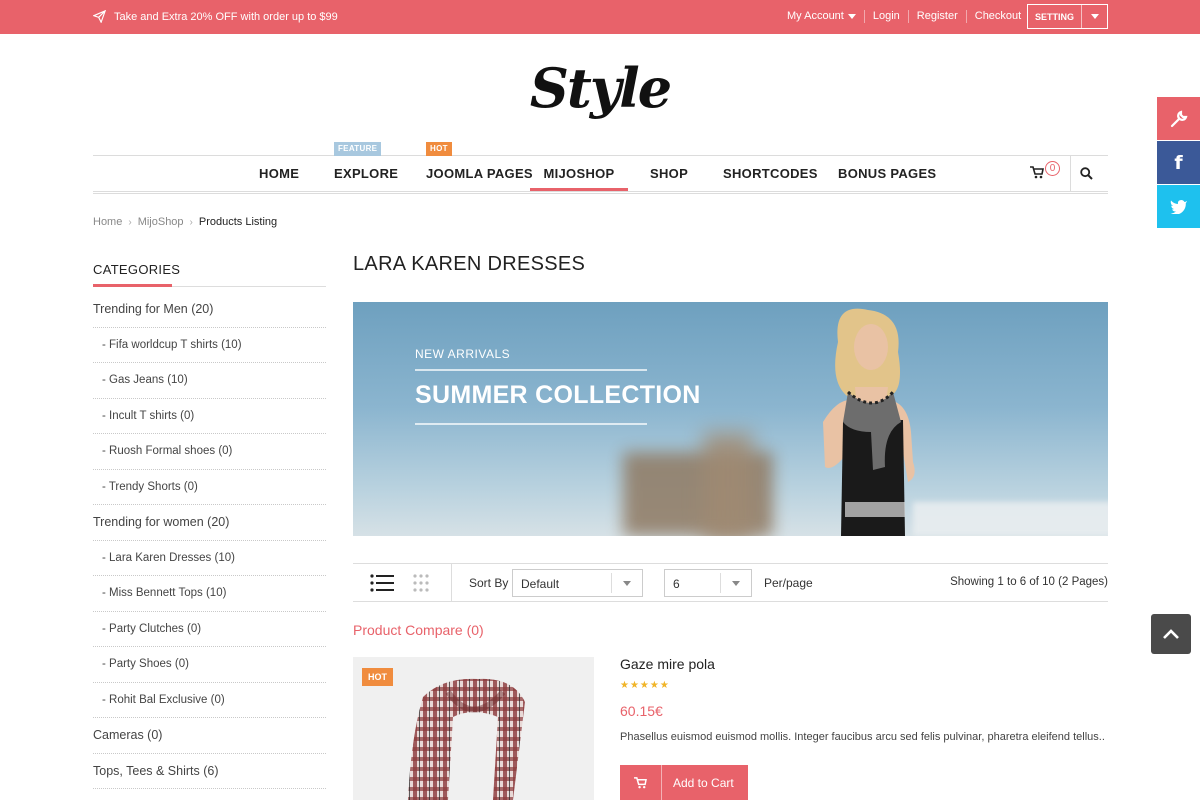  What do you see at coordinates (1087, 174) in the screenshot?
I see `search-icon` at bounding box center [1087, 174].